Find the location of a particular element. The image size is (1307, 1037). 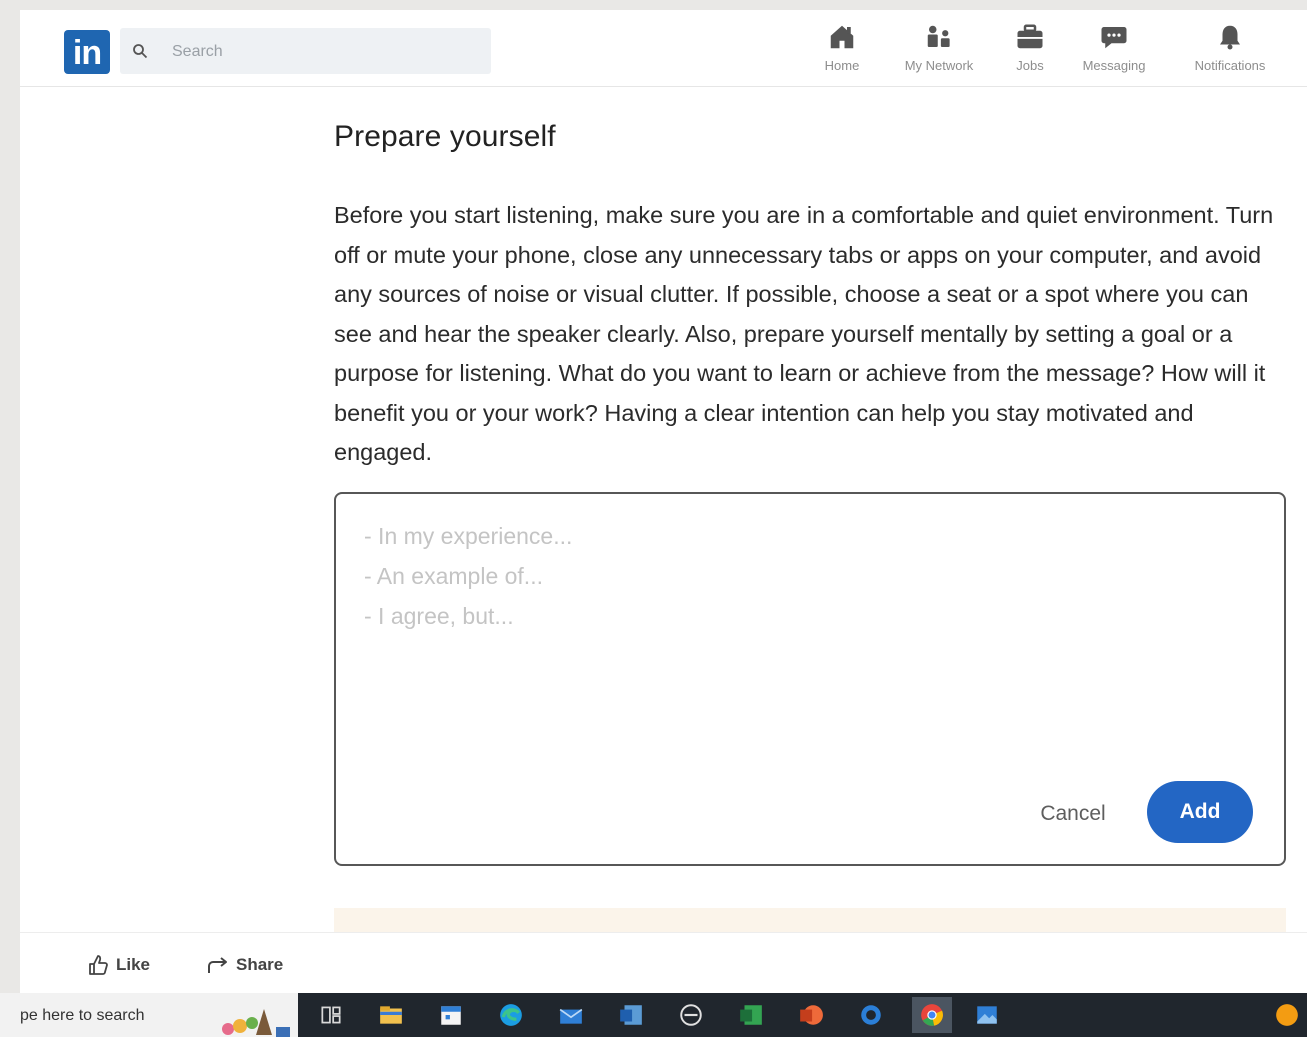

taskbar-excel is located at coordinates (751, 1015).